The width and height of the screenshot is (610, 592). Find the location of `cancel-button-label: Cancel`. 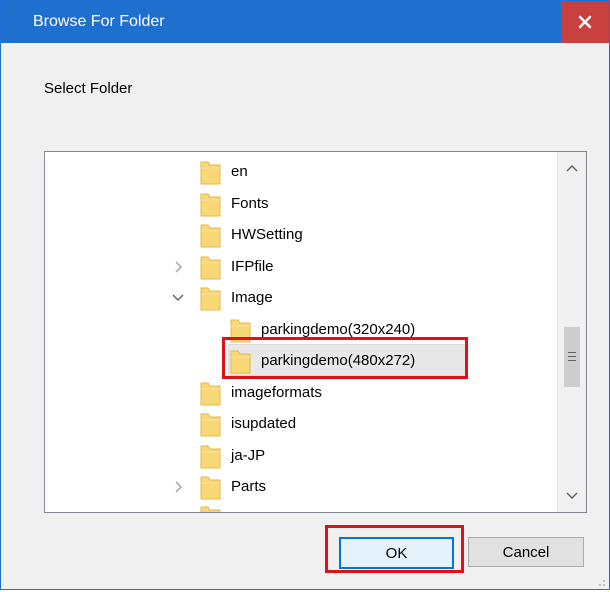

cancel-button-label: Cancel is located at coordinates (526, 552).